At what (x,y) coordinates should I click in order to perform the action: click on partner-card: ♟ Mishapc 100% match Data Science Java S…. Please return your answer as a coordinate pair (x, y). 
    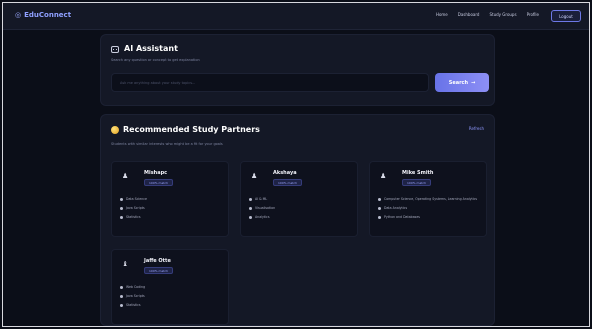
    Looking at the image, I should click on (170, 199).